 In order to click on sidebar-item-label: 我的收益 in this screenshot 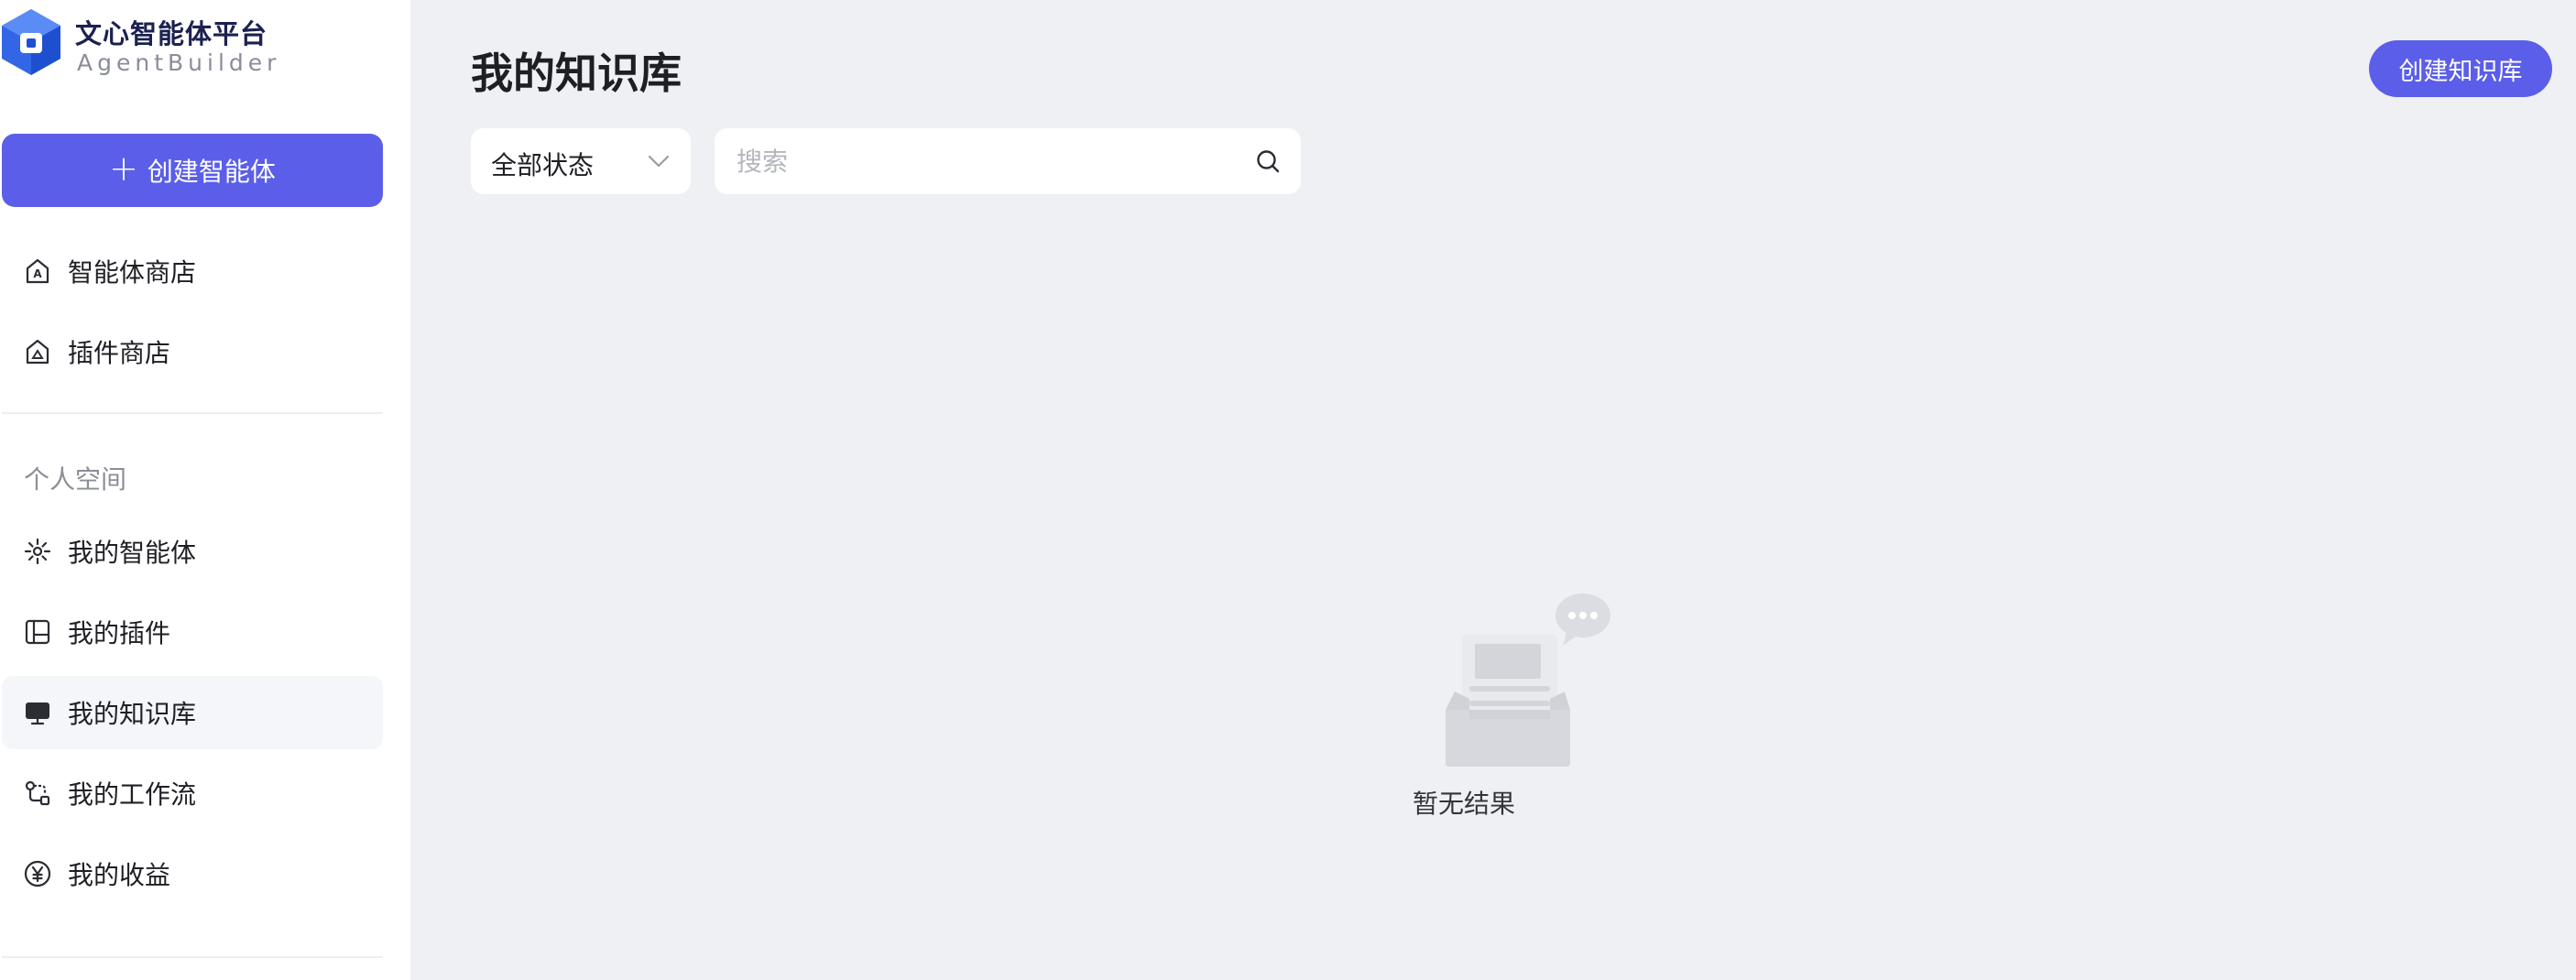, I will do `click(119, 875)`.